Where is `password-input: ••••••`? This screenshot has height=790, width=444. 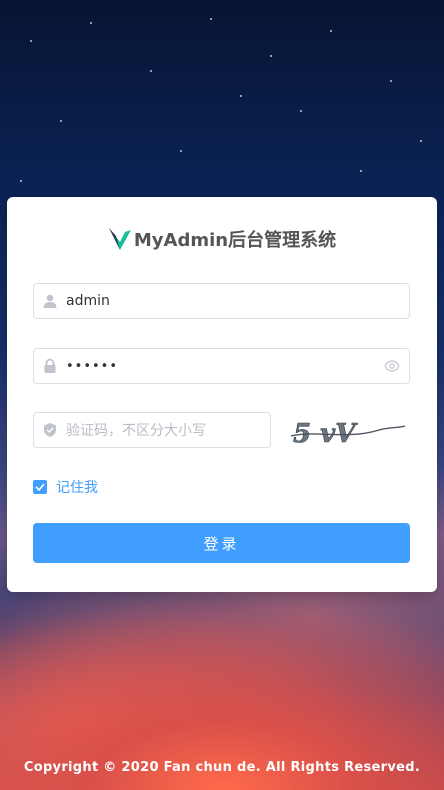
password-input: •••••• is located at coordinates (220, 366).